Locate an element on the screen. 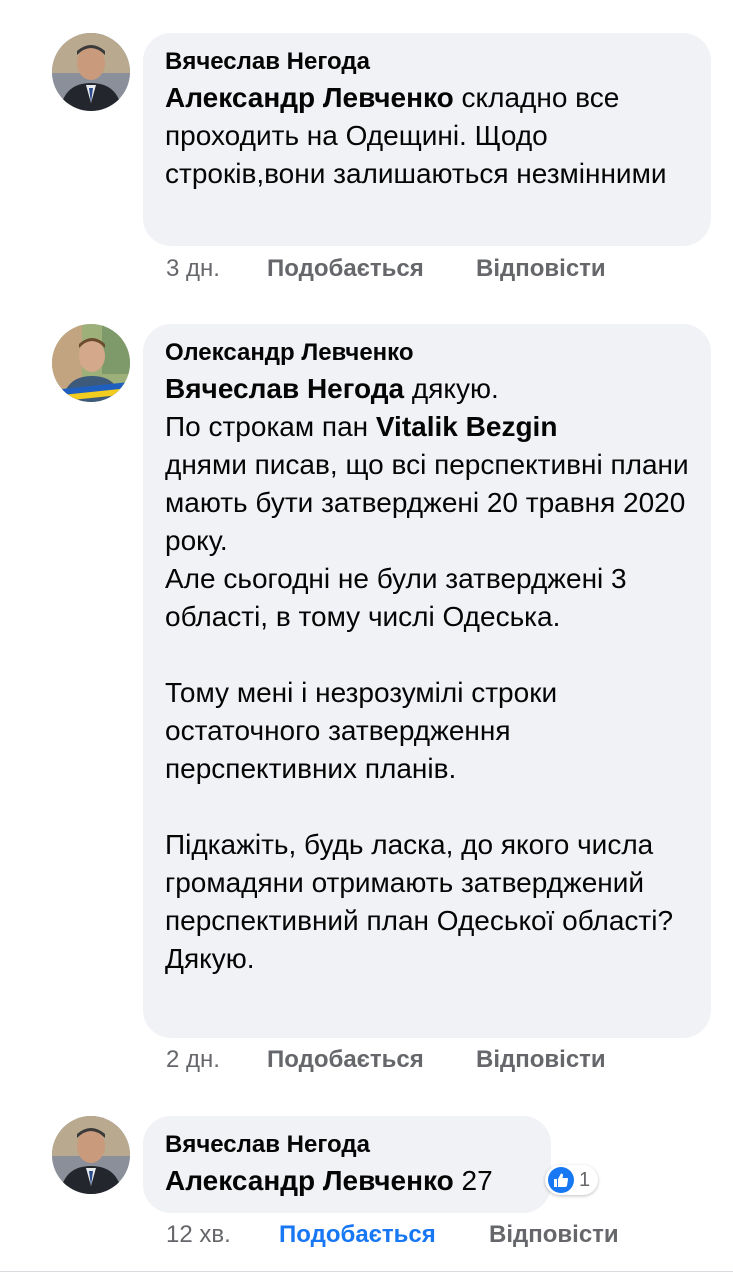  comment-bubble: Вячеслав Негода Александр Левченко 27 is located at coordinates (347, 1164).